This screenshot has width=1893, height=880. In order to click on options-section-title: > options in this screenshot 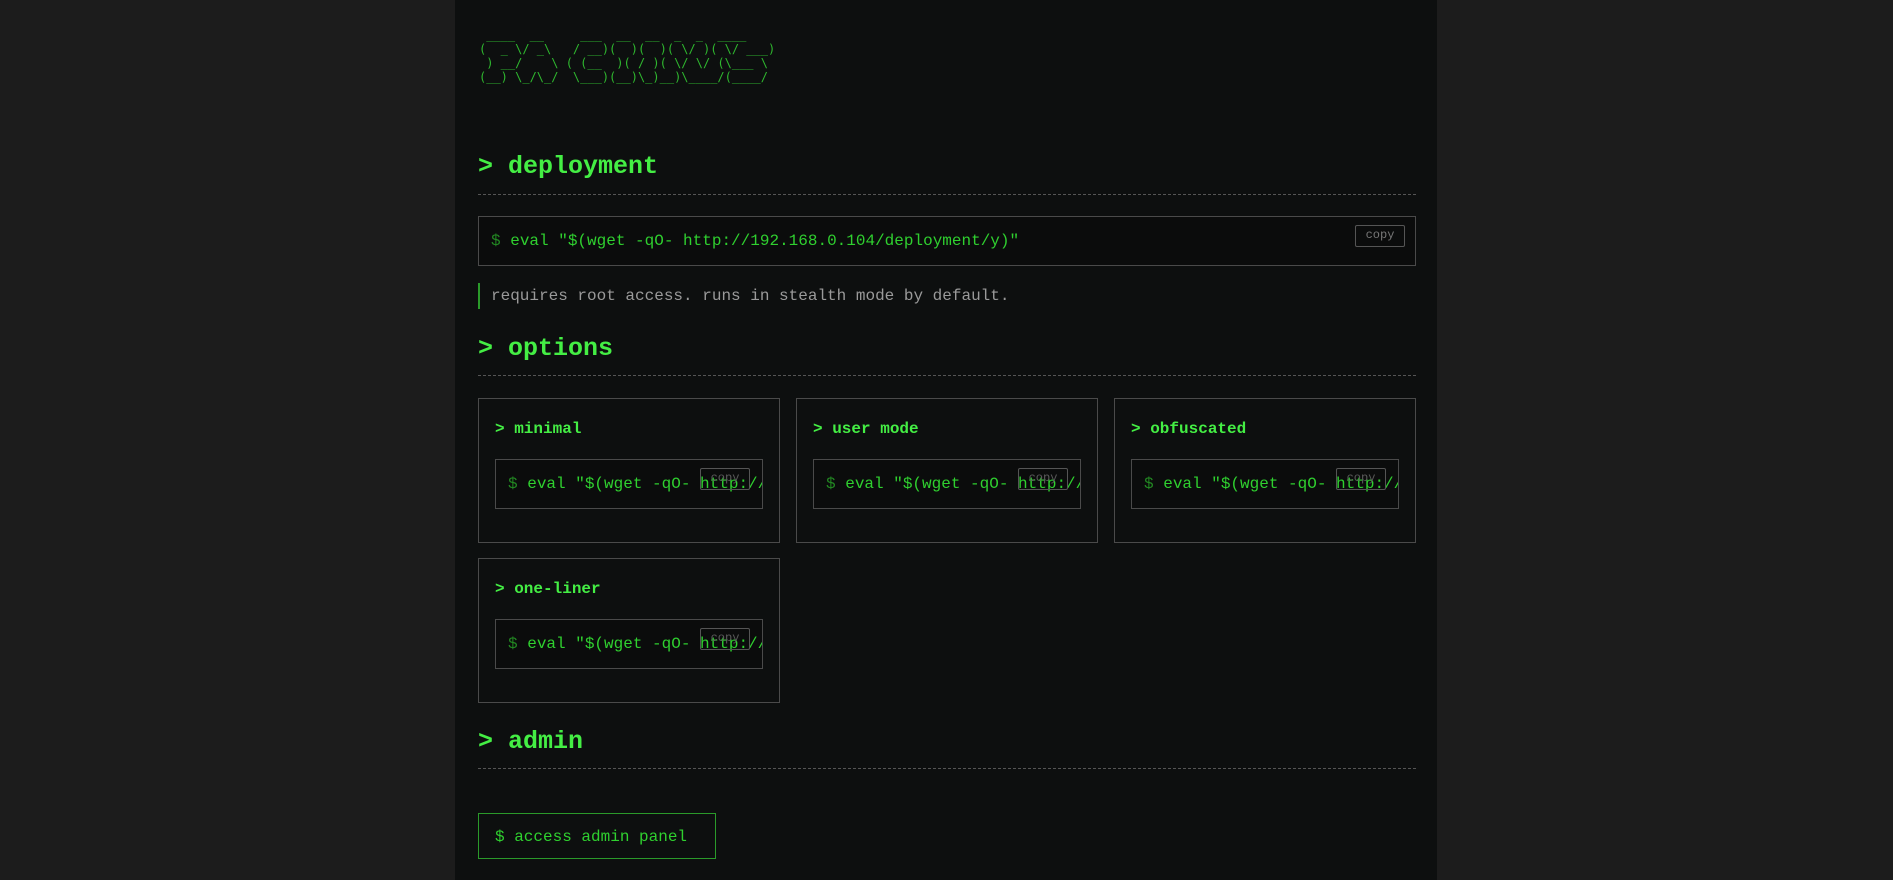, I will do `click(546, 348)`.